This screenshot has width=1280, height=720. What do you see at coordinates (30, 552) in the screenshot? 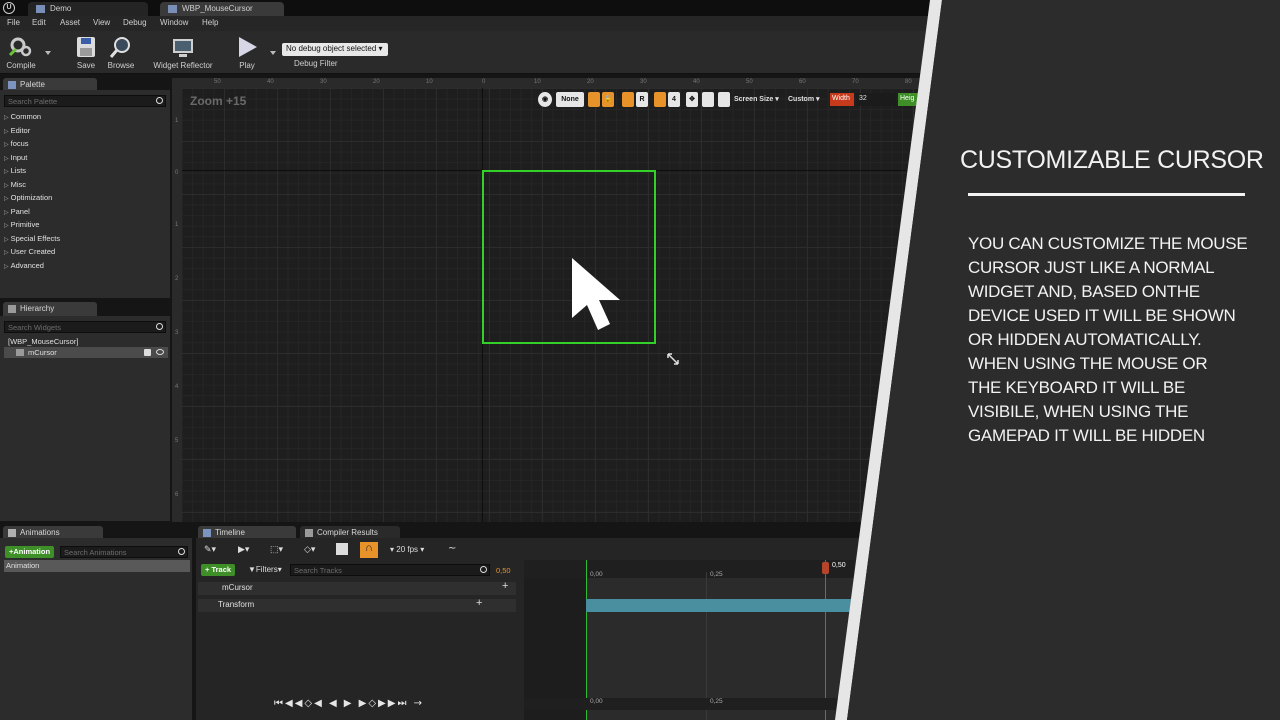
I see `add-animation-button: +Animation` at bounding box center [30, 552].